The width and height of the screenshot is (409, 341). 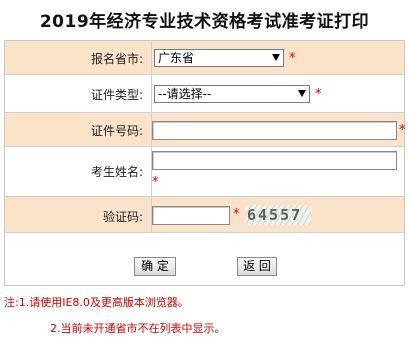 I want to click on province-row: 报名省市: 广东省 *, so click(x=204, y=57).